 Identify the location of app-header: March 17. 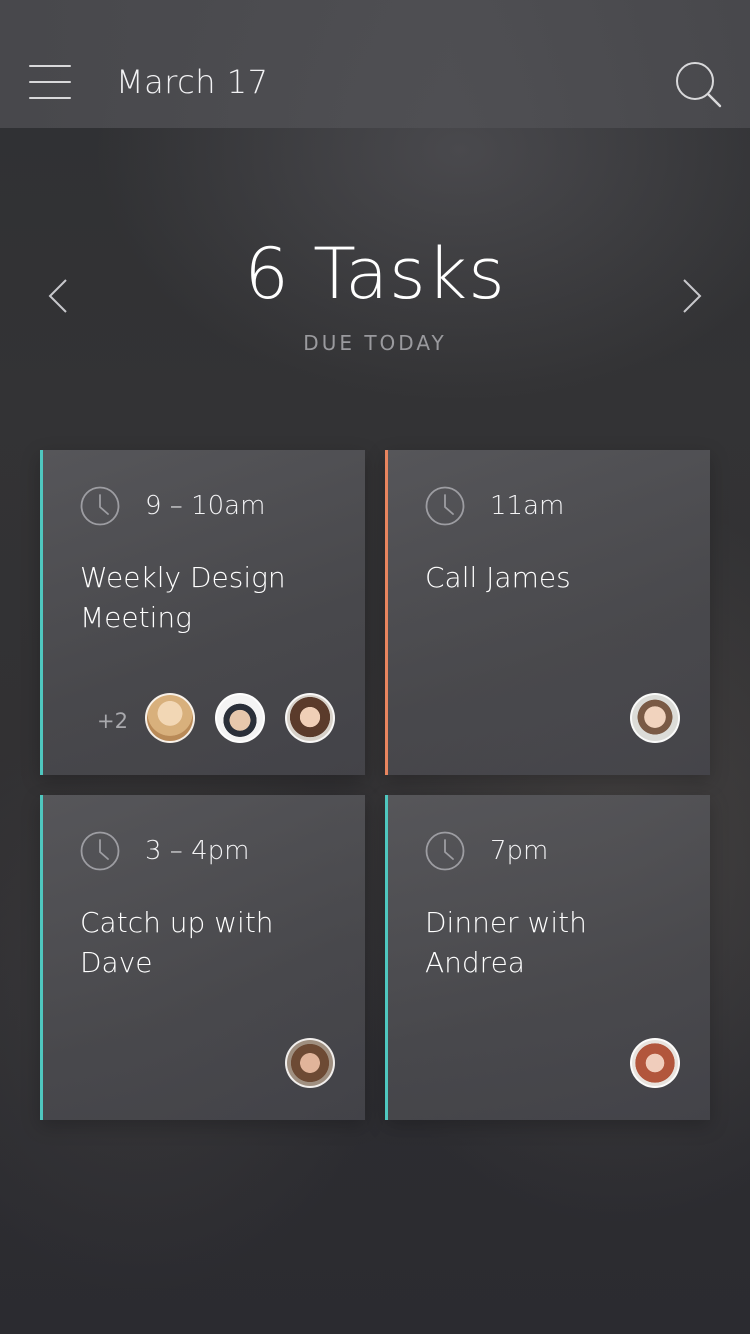
(375, 64).